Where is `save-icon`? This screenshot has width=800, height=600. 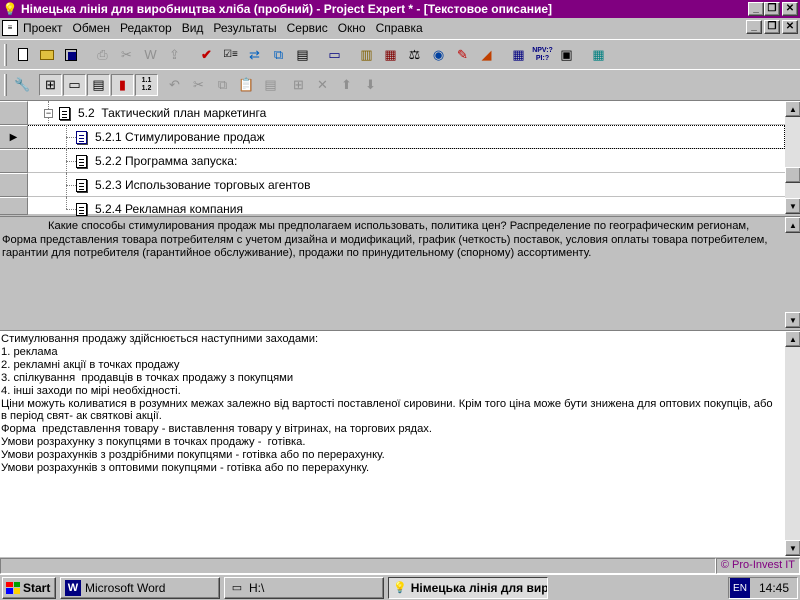
save-icon is located at coordinates (70, 55).